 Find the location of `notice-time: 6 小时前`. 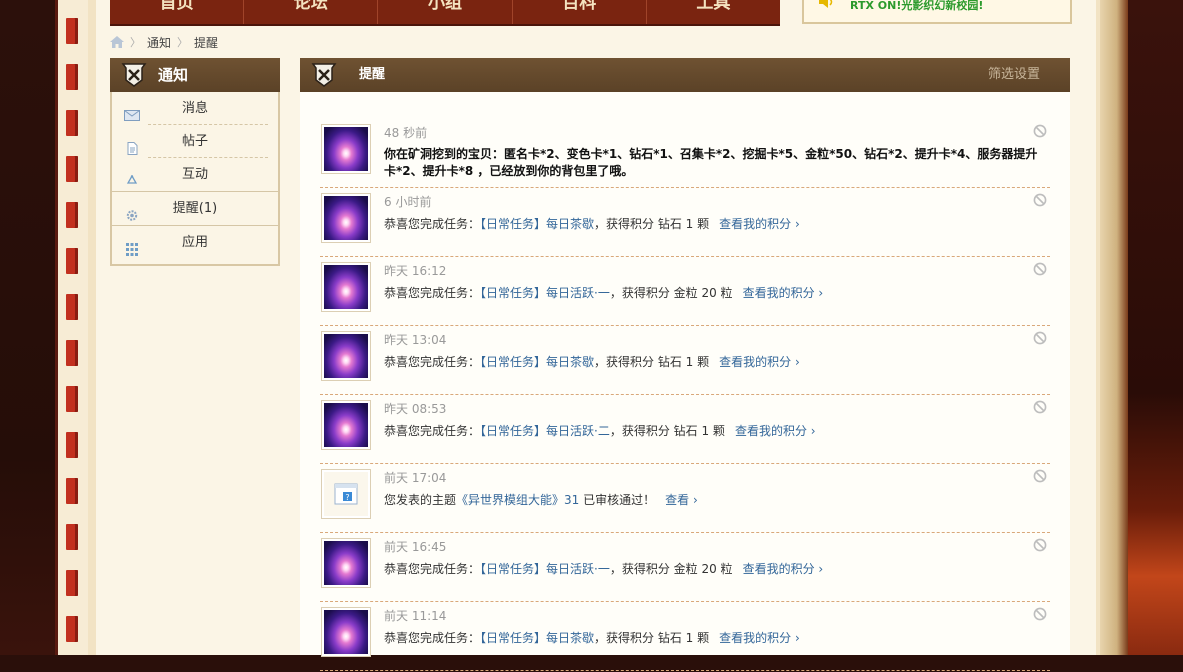

notice-time: 6 小时前 is located at coordinates (408, 202).